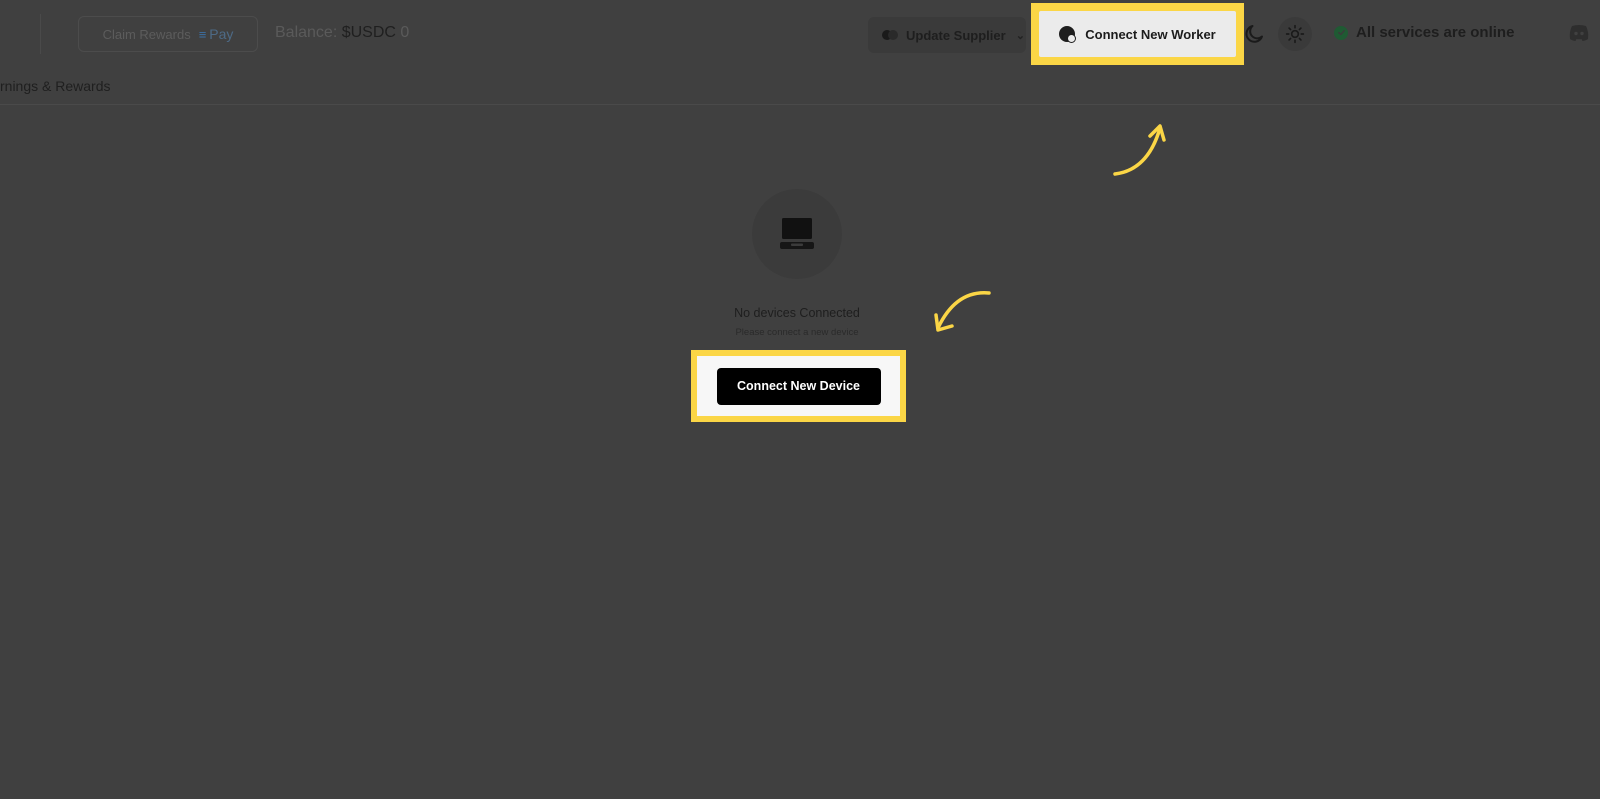  I want to click on moon-icon, so click(1254, 34).